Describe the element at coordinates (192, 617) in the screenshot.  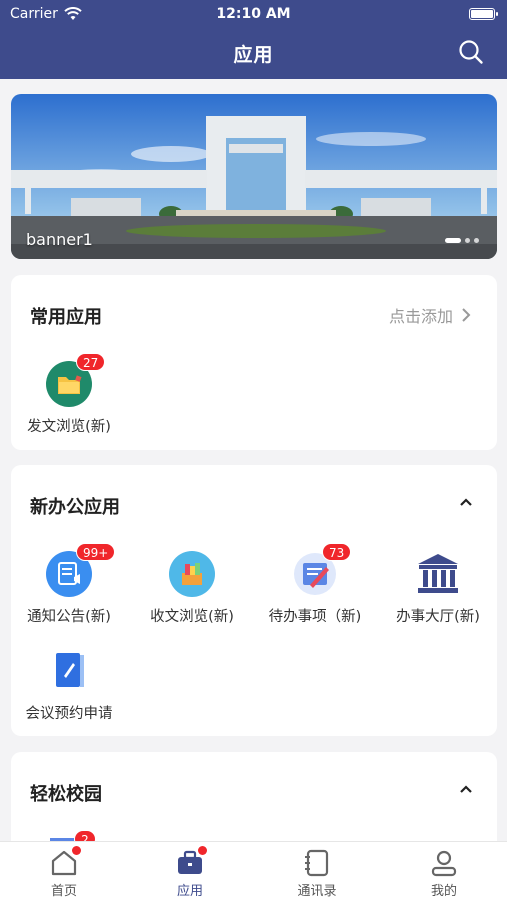
I see `app-label: 收文浏览(新)` at that location.